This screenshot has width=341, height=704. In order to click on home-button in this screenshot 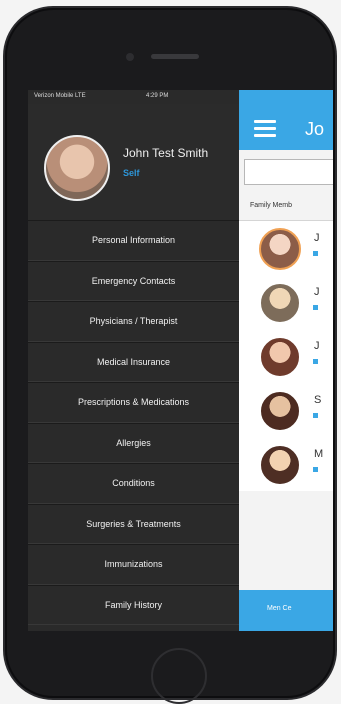, I will do `click(179, 676)`.